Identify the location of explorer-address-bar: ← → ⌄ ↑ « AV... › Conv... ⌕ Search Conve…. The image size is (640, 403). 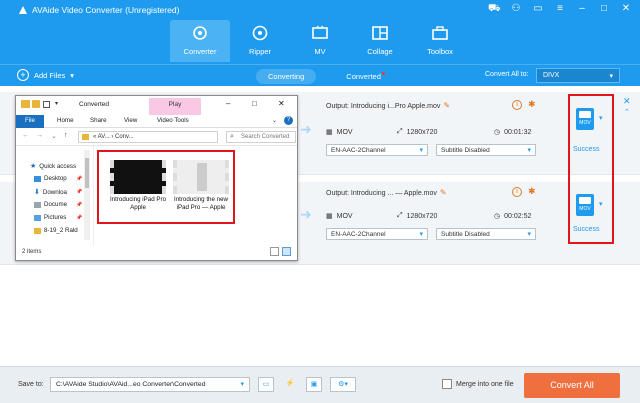
(156, 137).